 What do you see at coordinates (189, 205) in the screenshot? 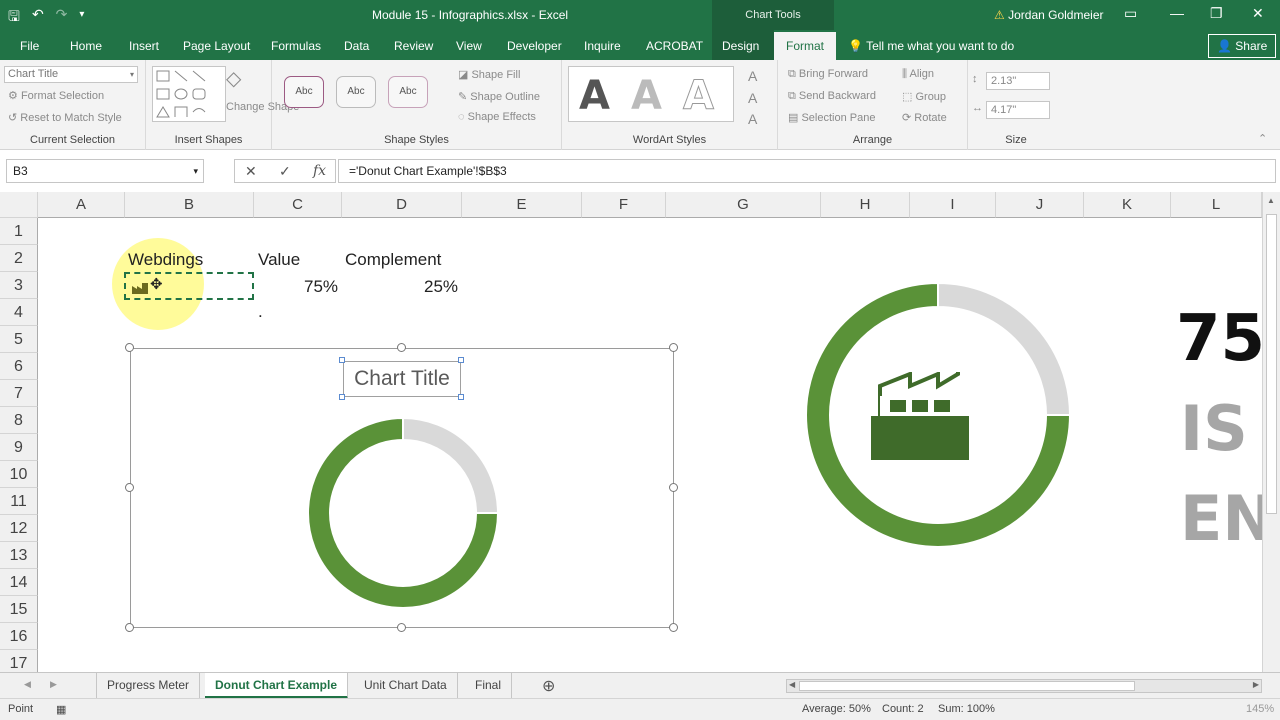
I see `column-header: B` at bounding box center [189, 205].